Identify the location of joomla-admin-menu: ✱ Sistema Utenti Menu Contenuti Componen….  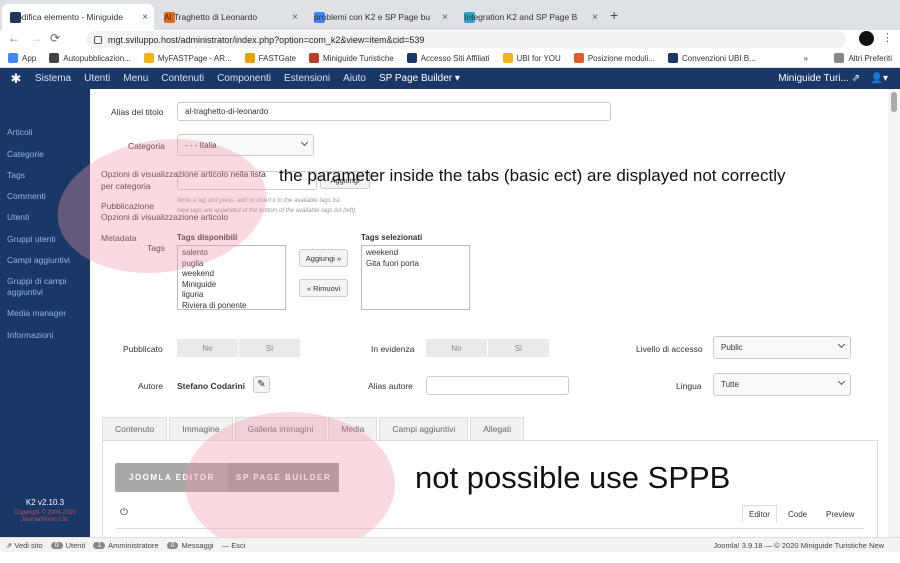
(450, 78).